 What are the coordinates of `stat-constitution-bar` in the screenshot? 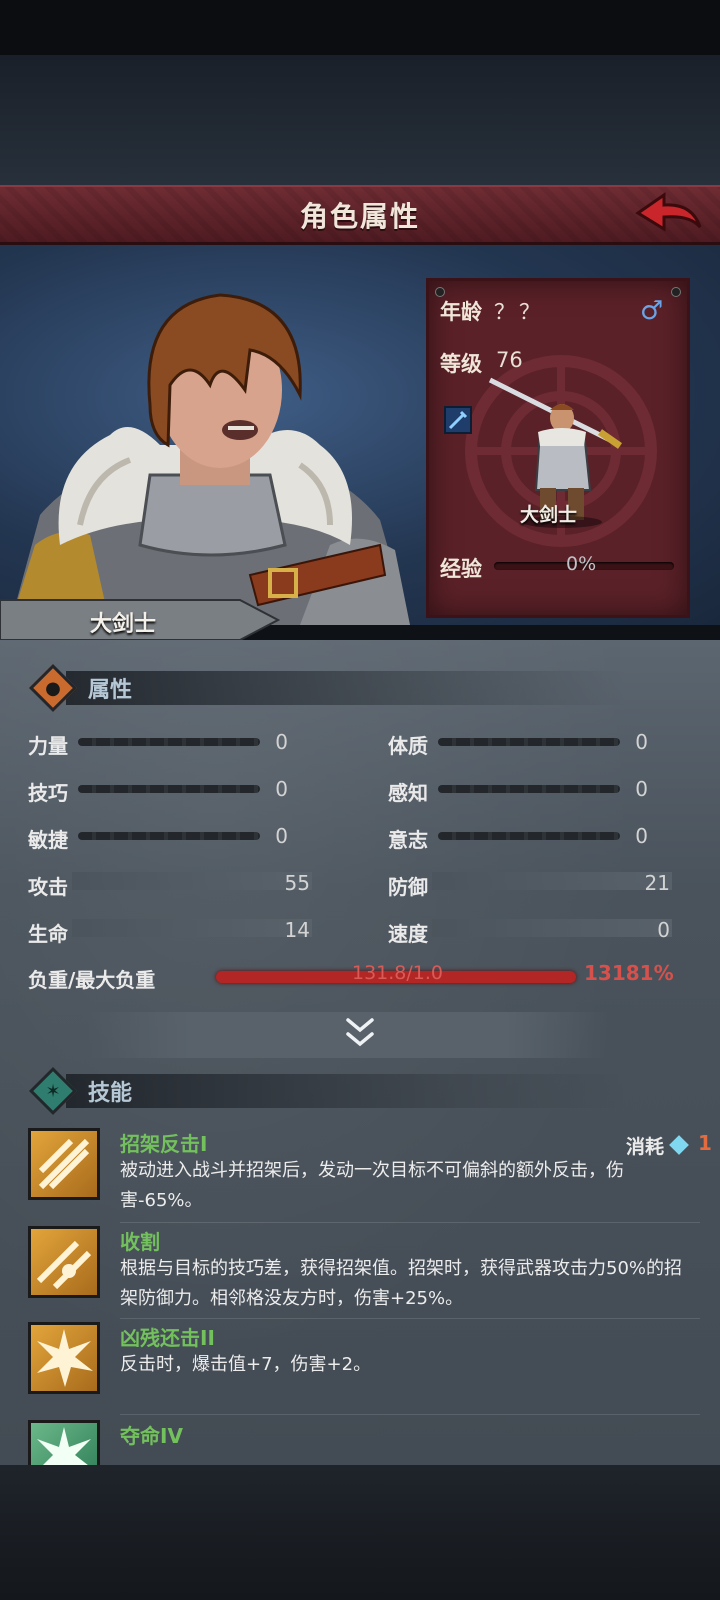 It's located at (529, 742).